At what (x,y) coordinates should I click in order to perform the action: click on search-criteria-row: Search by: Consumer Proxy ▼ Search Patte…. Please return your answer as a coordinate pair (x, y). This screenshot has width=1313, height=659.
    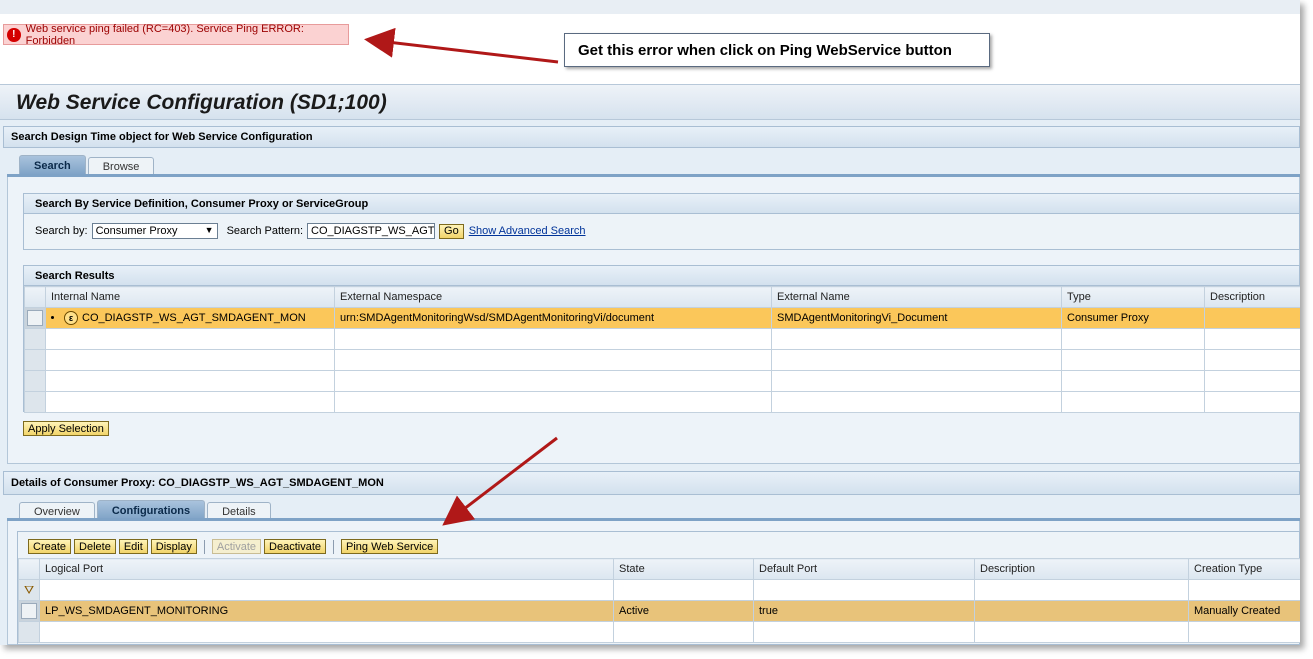
    Looking at the image, I should click on (310, 231).